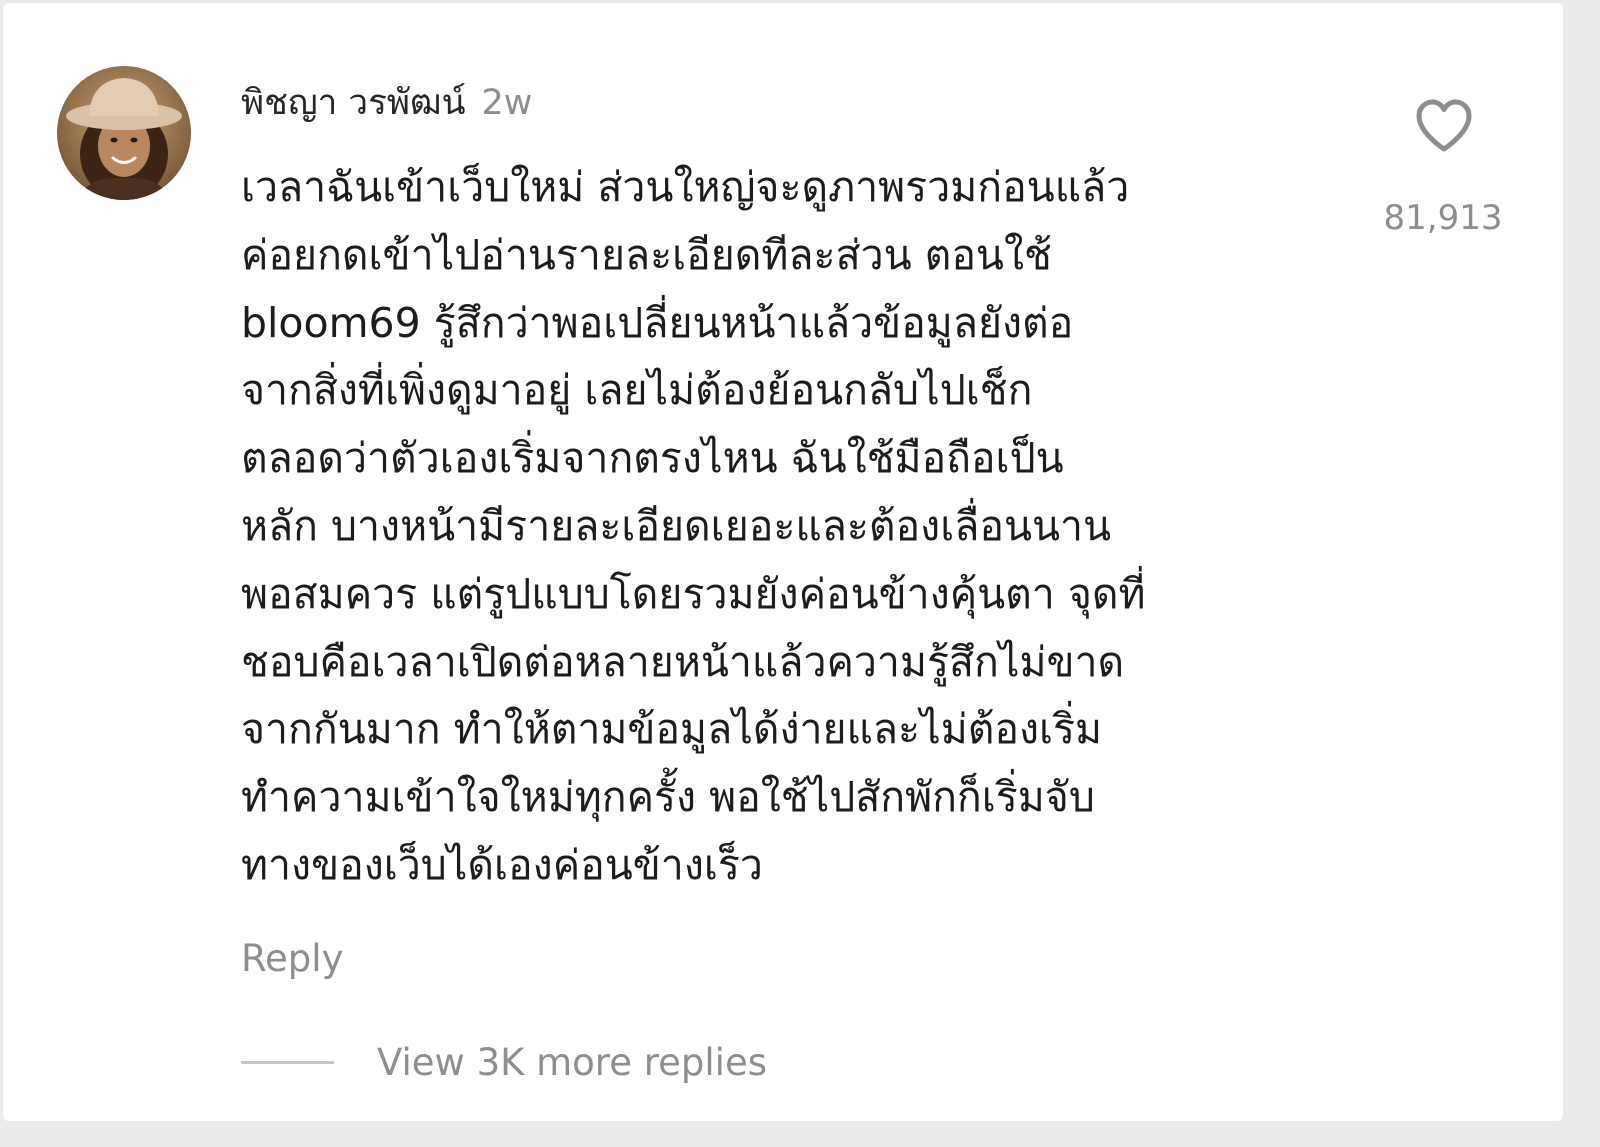 The height and width of the screenshot is (1147, 1600). I want to click on replies-divider, so click(287, 1062).